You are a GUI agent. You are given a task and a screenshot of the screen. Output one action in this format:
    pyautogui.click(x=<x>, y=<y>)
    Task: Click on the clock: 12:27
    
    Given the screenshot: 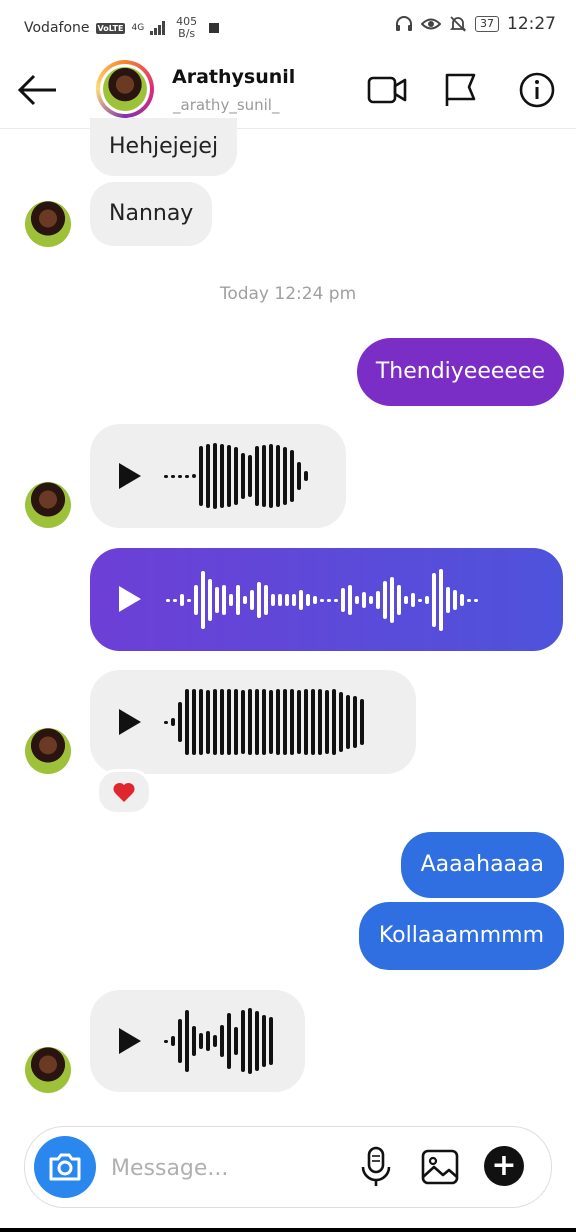 What is the action you would take?
    pyautogui.click(x=531, y=24)
    